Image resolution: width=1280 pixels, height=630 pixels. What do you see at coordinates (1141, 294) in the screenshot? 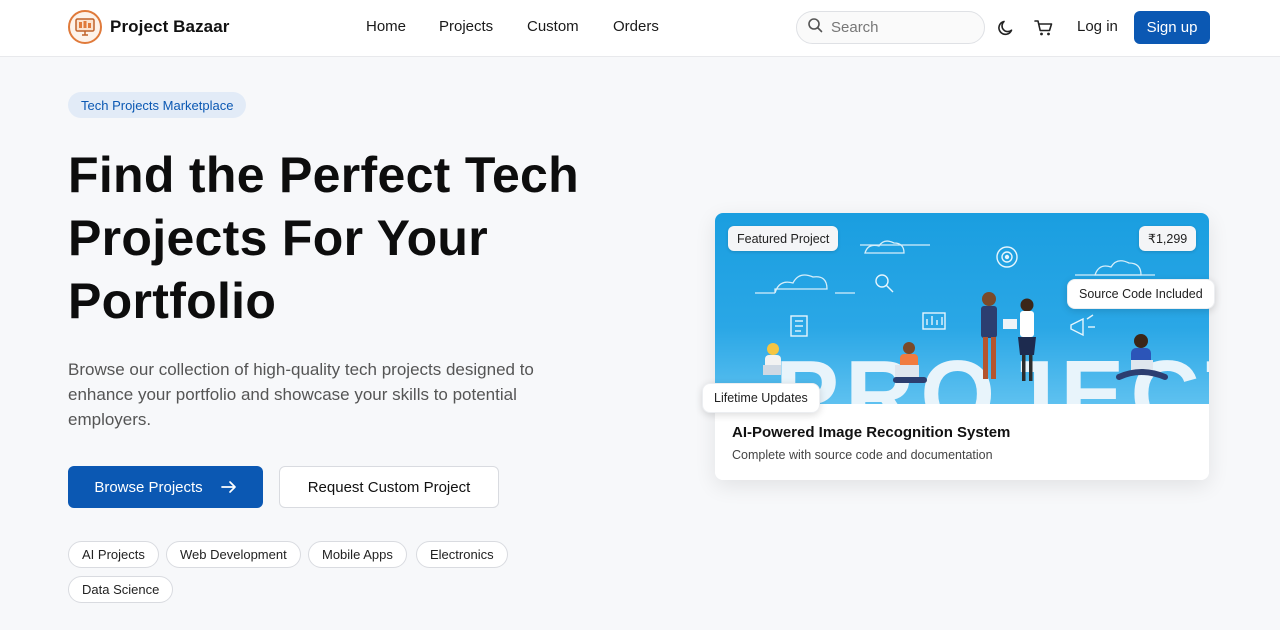
I see `source-code-tag: Source Code Included` at bounding box center [1141, 294].